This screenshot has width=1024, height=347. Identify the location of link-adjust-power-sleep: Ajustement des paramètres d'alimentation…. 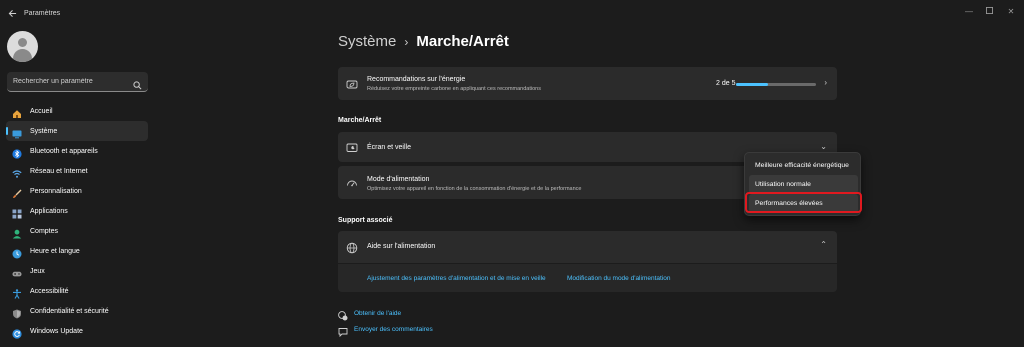
(456, 278).